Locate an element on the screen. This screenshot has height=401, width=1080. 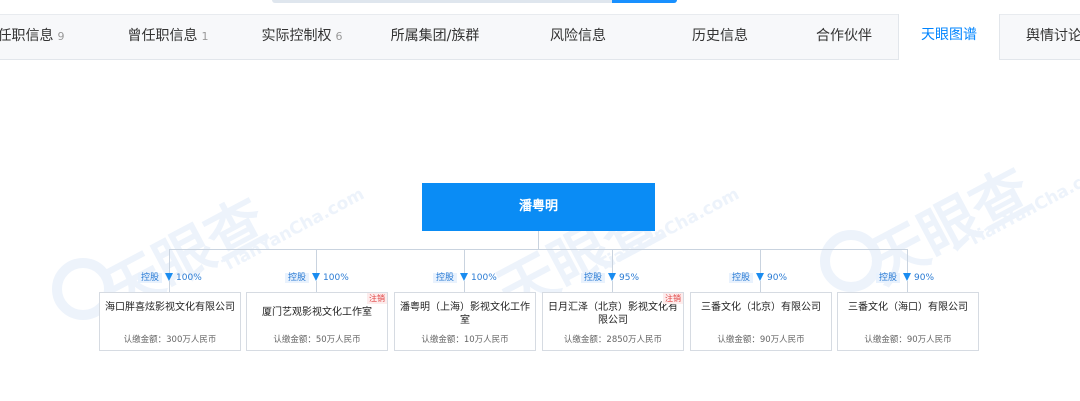
tab-history: 历史信息 is located at coordinates (720, 37).